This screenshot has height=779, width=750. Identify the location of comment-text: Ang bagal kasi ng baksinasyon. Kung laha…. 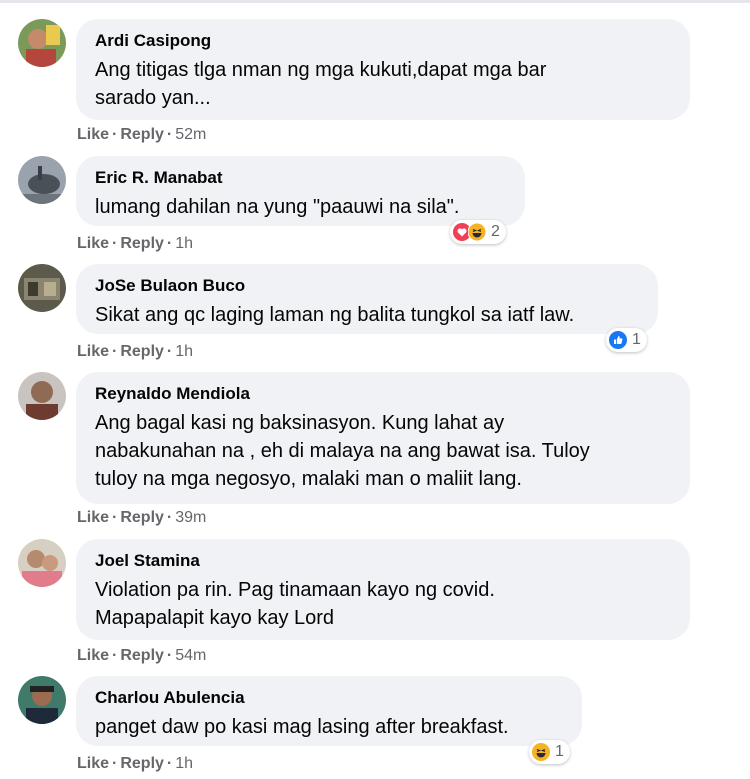
(383, 451).